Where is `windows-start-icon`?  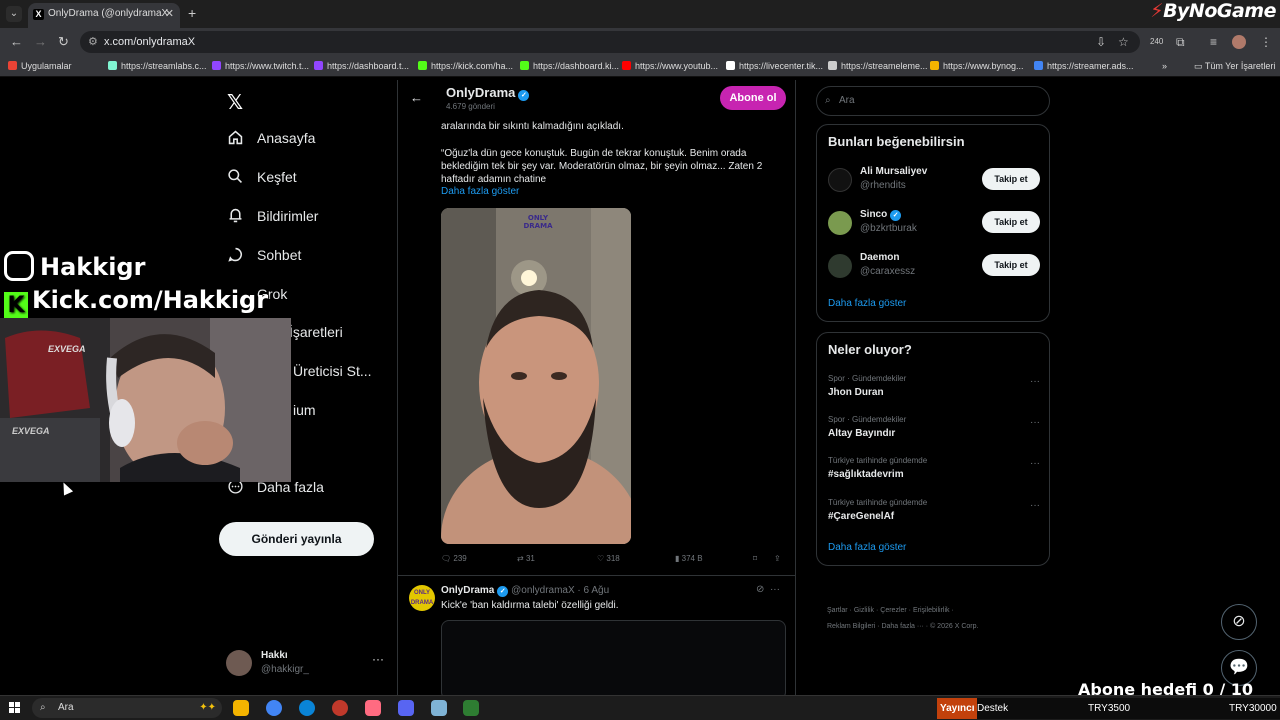 windows-start-icon is located at coordinates (15, 708).